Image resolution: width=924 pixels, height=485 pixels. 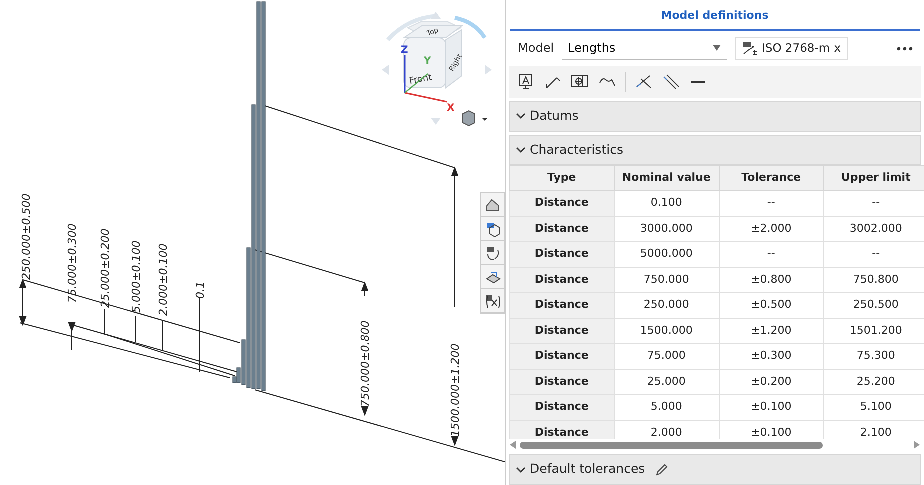 What do you see at coordinates (771, 305) in the screenshot?
I see `table-cell: ±0.500` at bounding box center [771, 305].